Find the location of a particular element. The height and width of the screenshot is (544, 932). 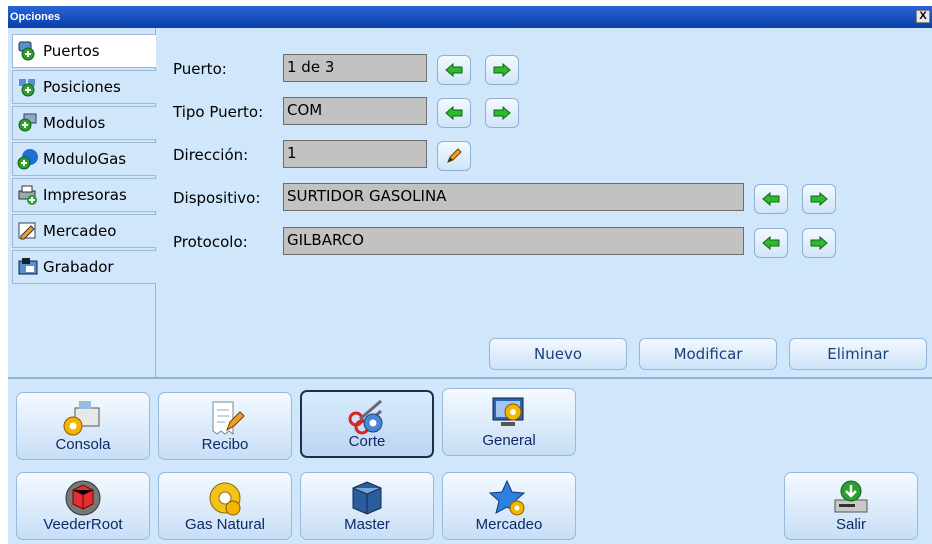

button-label: Master is located at coordinates (367, 524).